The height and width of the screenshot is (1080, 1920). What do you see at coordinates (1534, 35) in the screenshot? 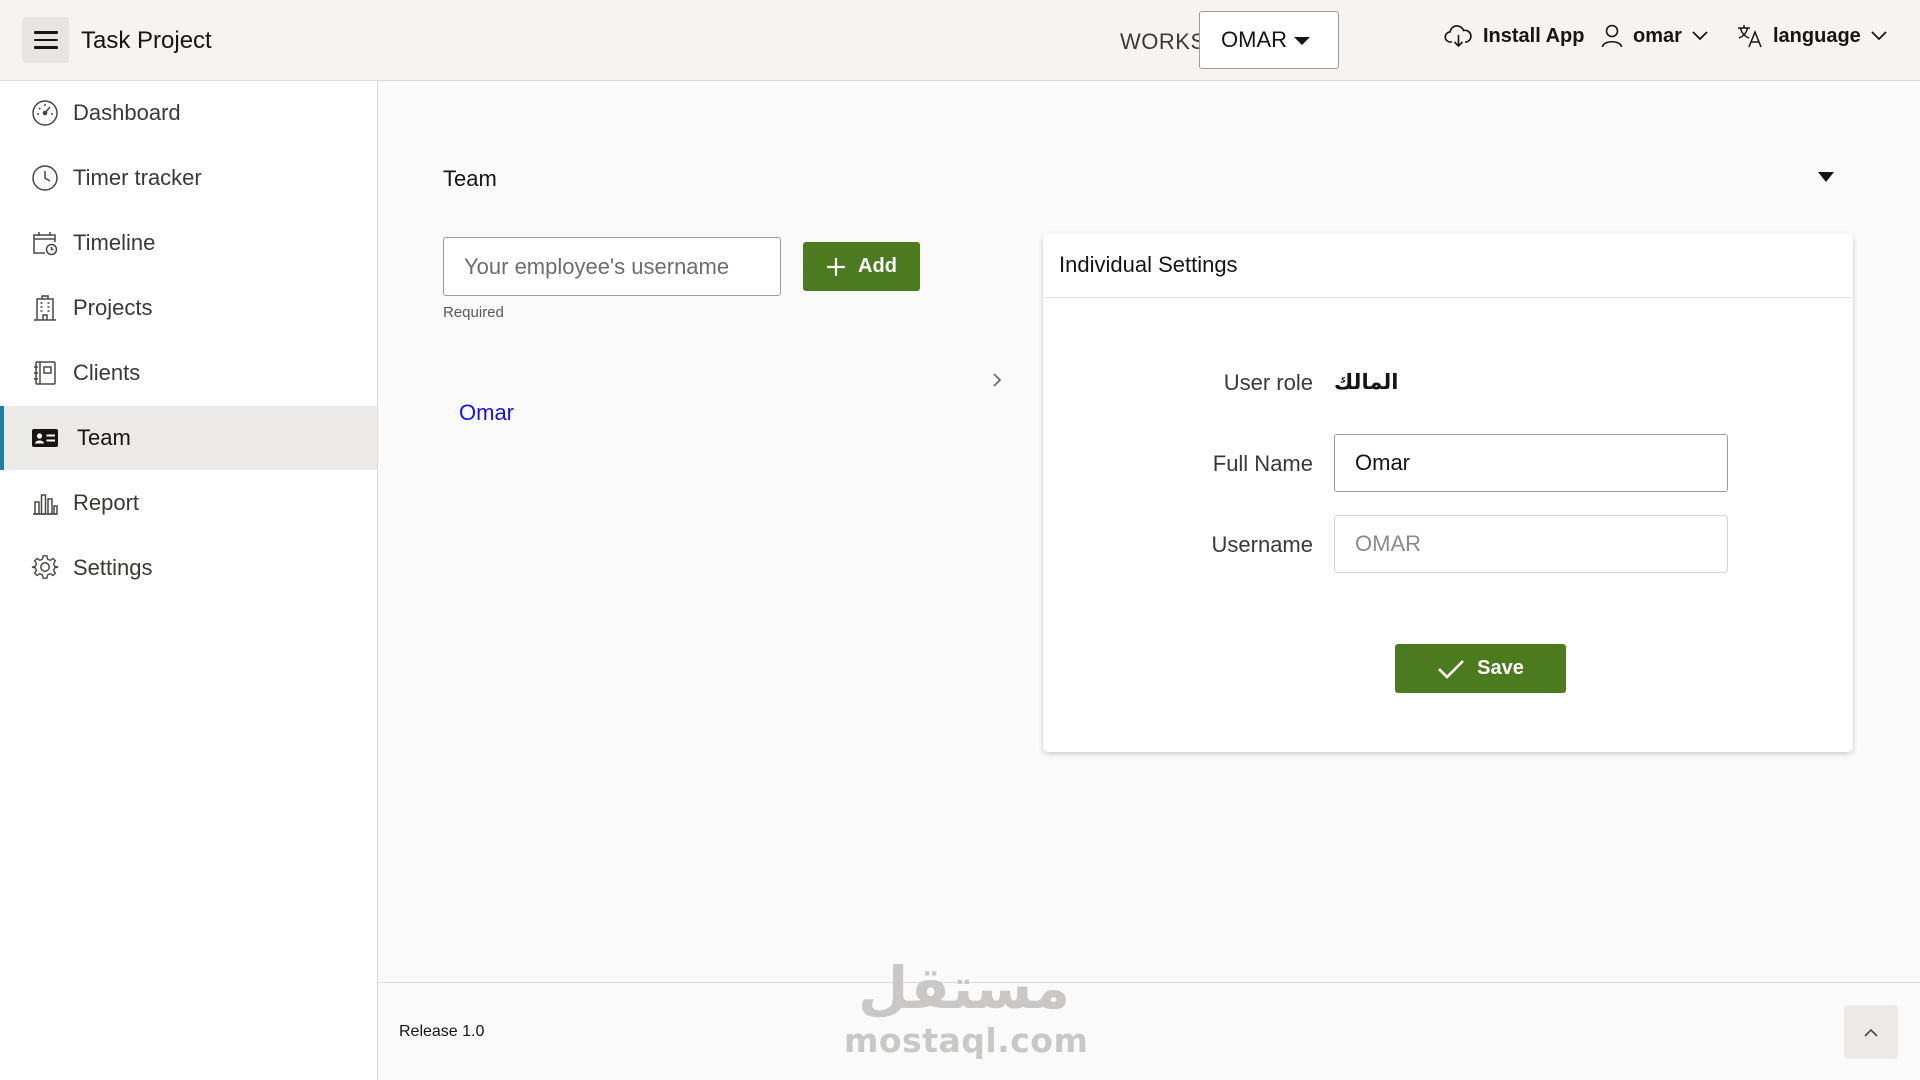
I see `install-app-label: Install App` at bounding box center [1534, 35].